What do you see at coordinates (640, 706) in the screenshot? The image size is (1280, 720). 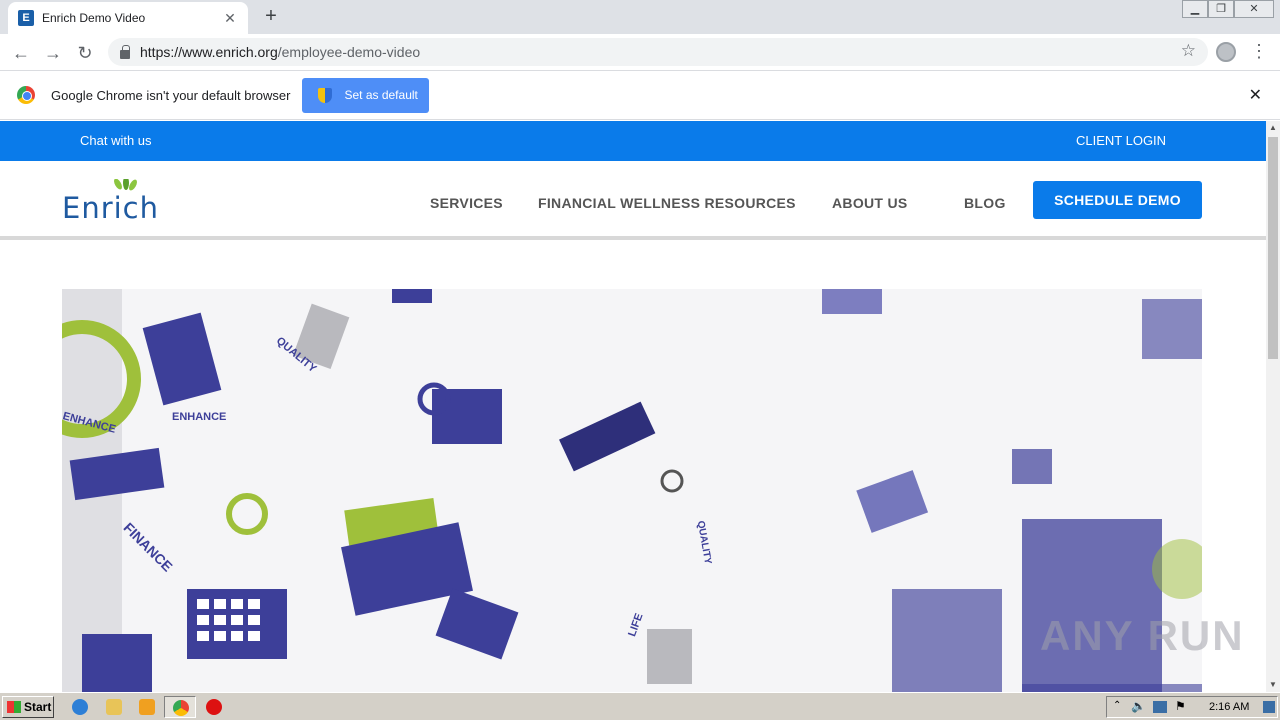 I see `windows-taskbar: Start ⌃ 🔈 ⚑ 2:16 AM` at bounding box center [640, 706].